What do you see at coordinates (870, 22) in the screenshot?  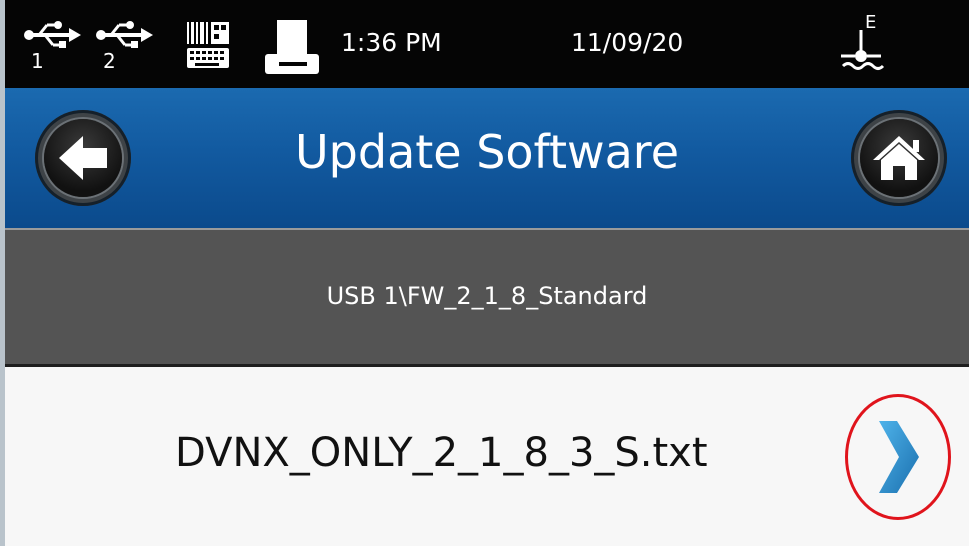 I see `ink-level-label: E` at bounding box center [870, 22].